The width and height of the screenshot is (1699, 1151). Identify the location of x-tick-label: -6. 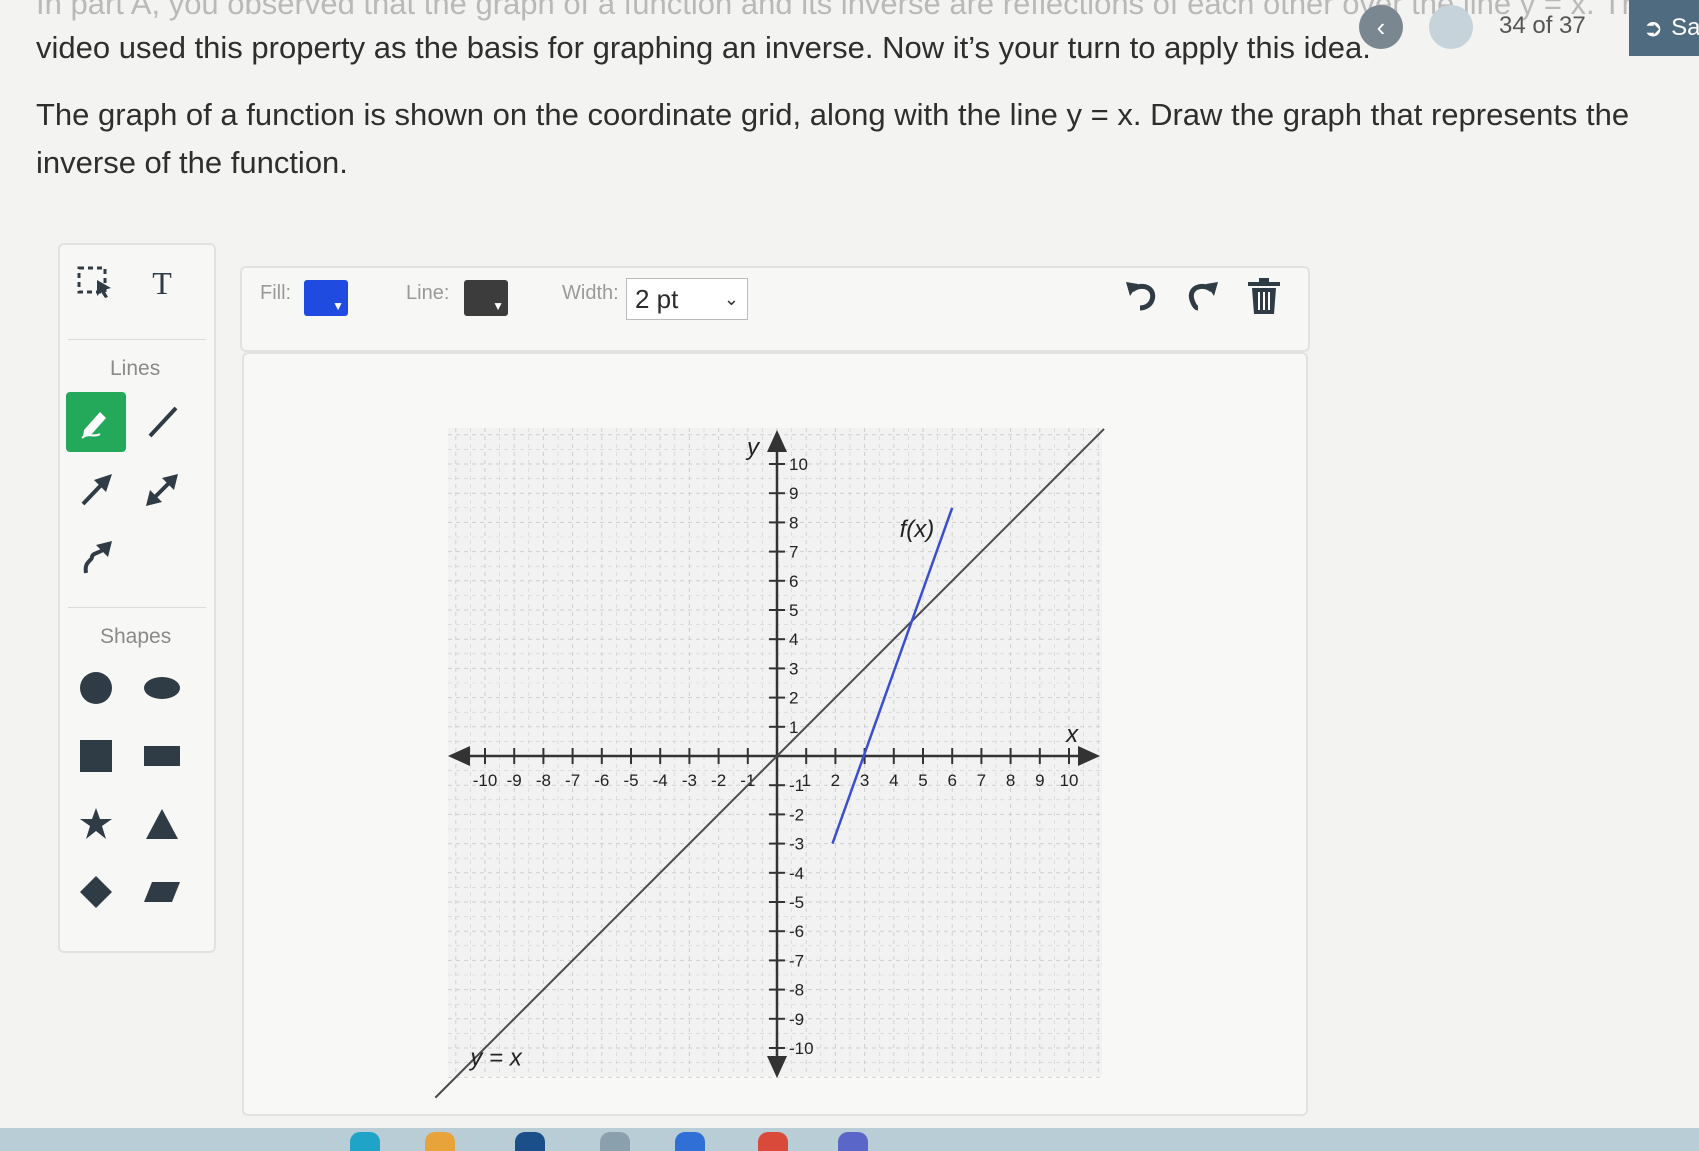
(601, 780).